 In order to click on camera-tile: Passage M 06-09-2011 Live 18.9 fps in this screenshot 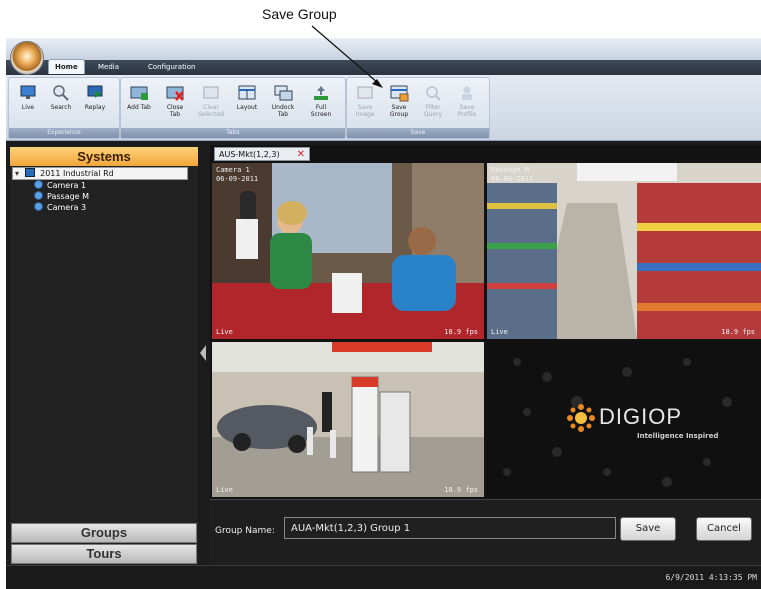, I will do `click(624, 251)`.